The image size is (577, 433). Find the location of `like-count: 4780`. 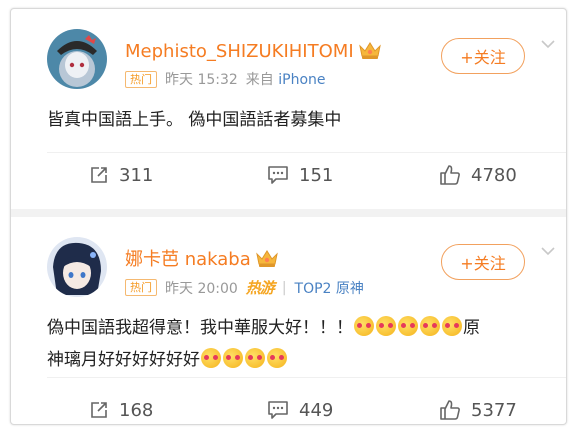

like-count: 4780 is located at coordinates (494, 175).